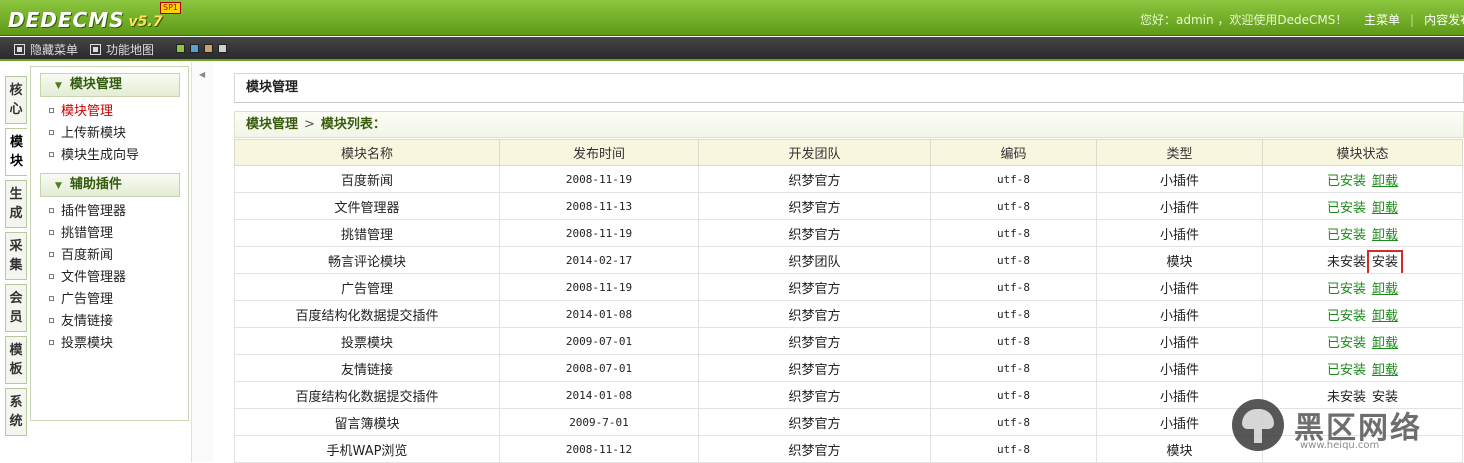 Image resolution: width=1464 pixels, height=463 pixels. I want to click on sidebar-item: 上传新模块, so click(118, 134).